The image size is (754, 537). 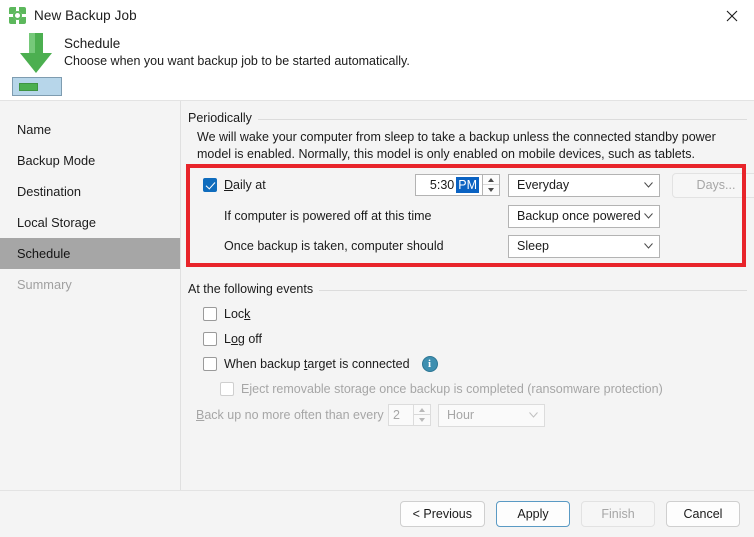 I want to click on daily-at-checkbox, so click(x=210, y=185).